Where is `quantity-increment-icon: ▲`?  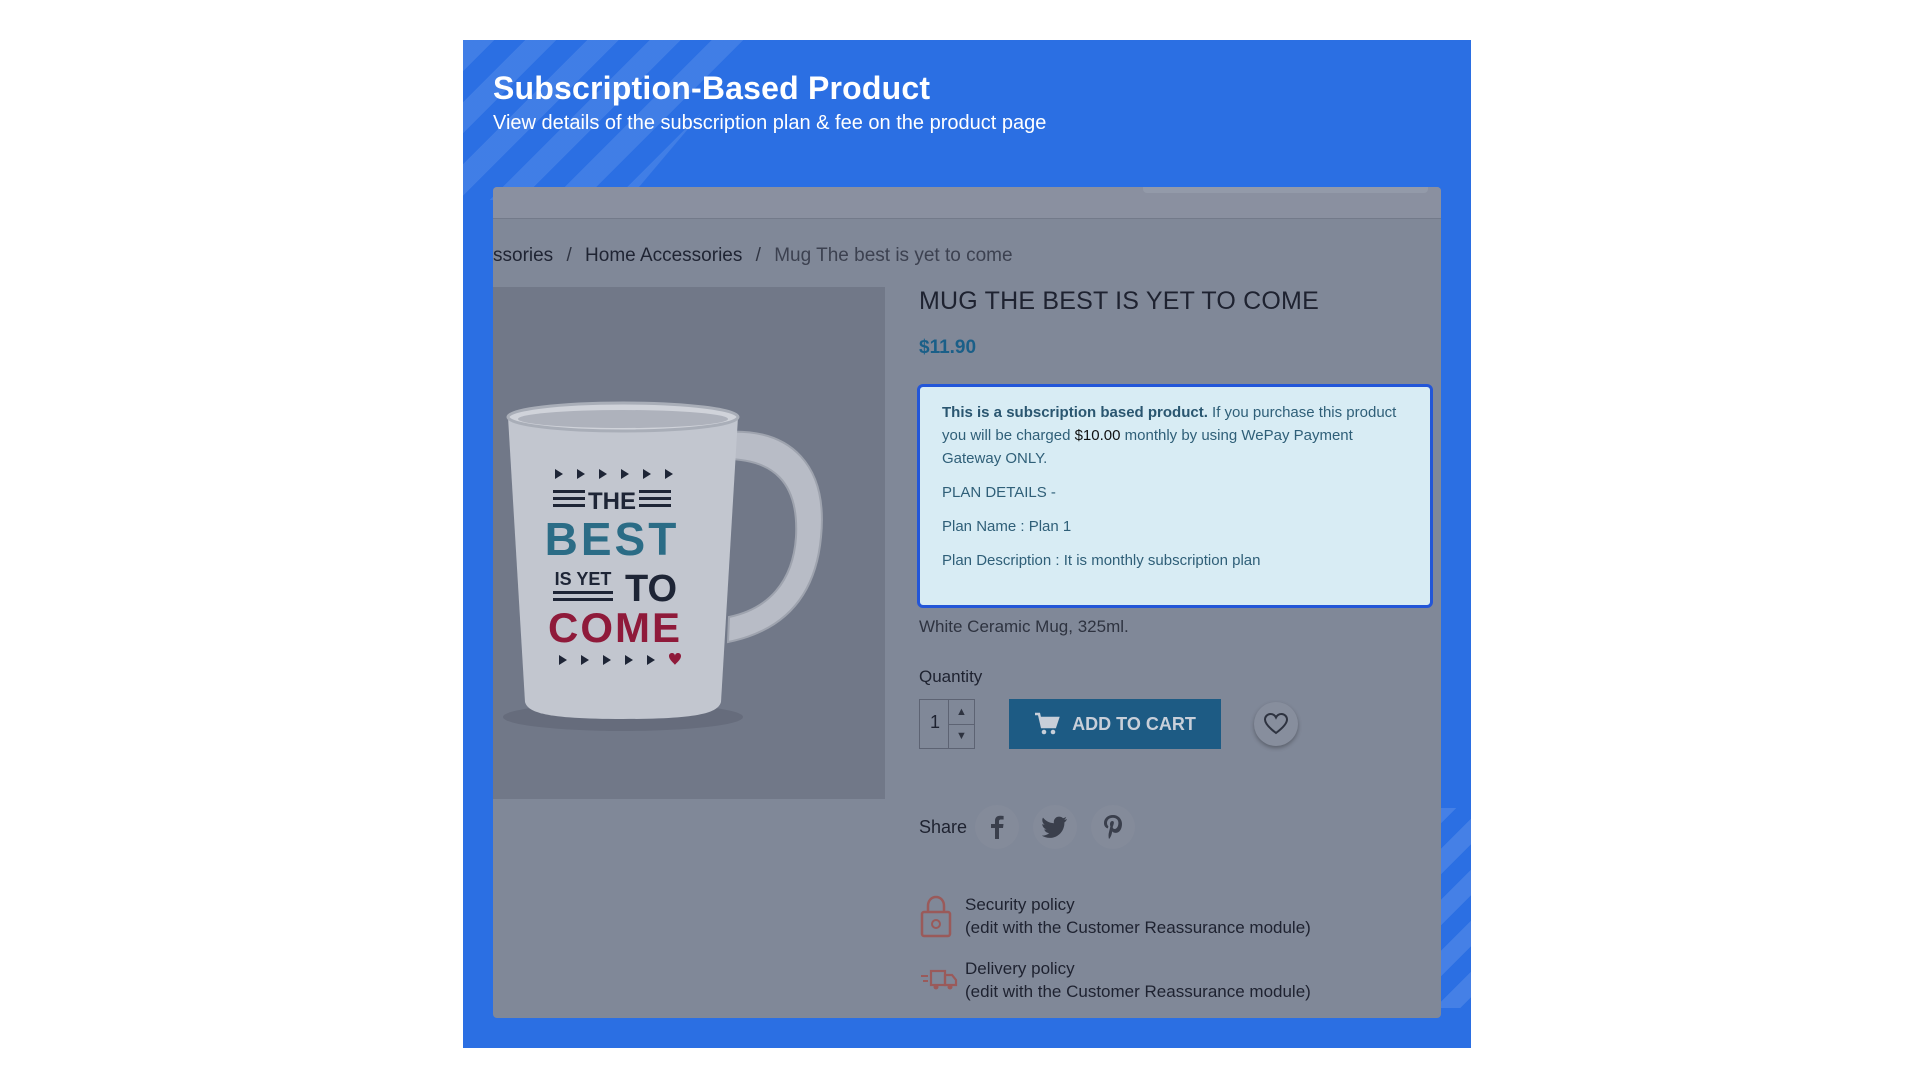 quantity-increment-icon: ▲ is located at coordinates (961, 712).